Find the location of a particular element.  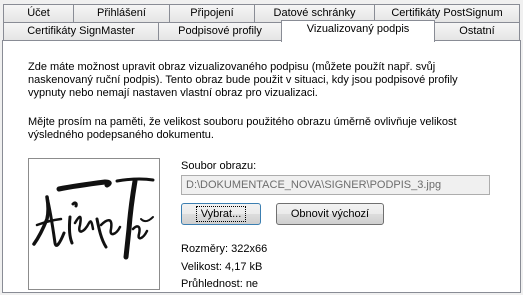

tab-ostatni: Ostatní is located at coordinates (477, 31).